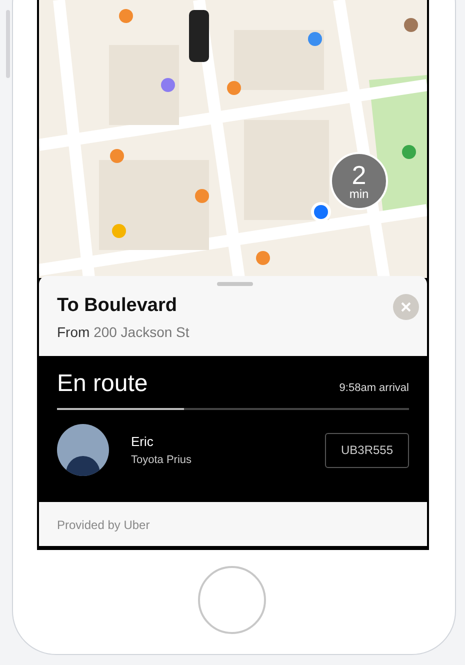 The height and width of the screenshot is (665, 465). What do you see at coordinates (142, 332) in the screenshot?
I see `from-address: 200 Jackson St` at bounding box center [142, 332].